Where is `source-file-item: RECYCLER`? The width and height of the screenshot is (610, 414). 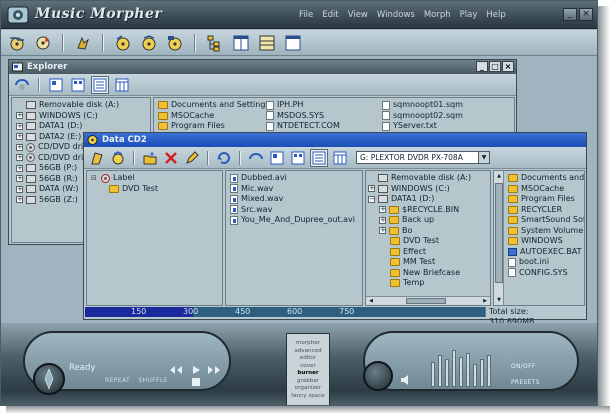 source-file-item: RECYCLER is located at coordinates (546, 210).